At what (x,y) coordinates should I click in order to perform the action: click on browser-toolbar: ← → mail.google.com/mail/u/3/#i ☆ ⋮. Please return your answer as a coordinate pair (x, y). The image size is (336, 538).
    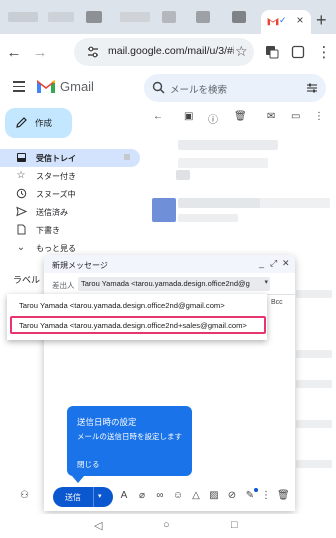
    Looking at the image, I should click on (168, 52).